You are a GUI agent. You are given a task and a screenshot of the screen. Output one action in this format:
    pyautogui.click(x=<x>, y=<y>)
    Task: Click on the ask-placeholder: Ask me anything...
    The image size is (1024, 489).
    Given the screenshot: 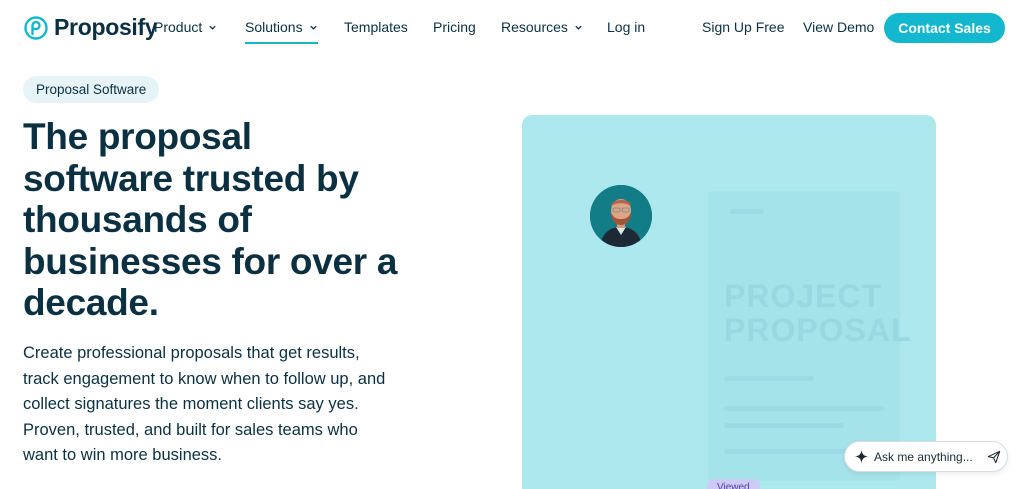 What is the action you would take?
    pyautogui.click(x=923, y=457)
    